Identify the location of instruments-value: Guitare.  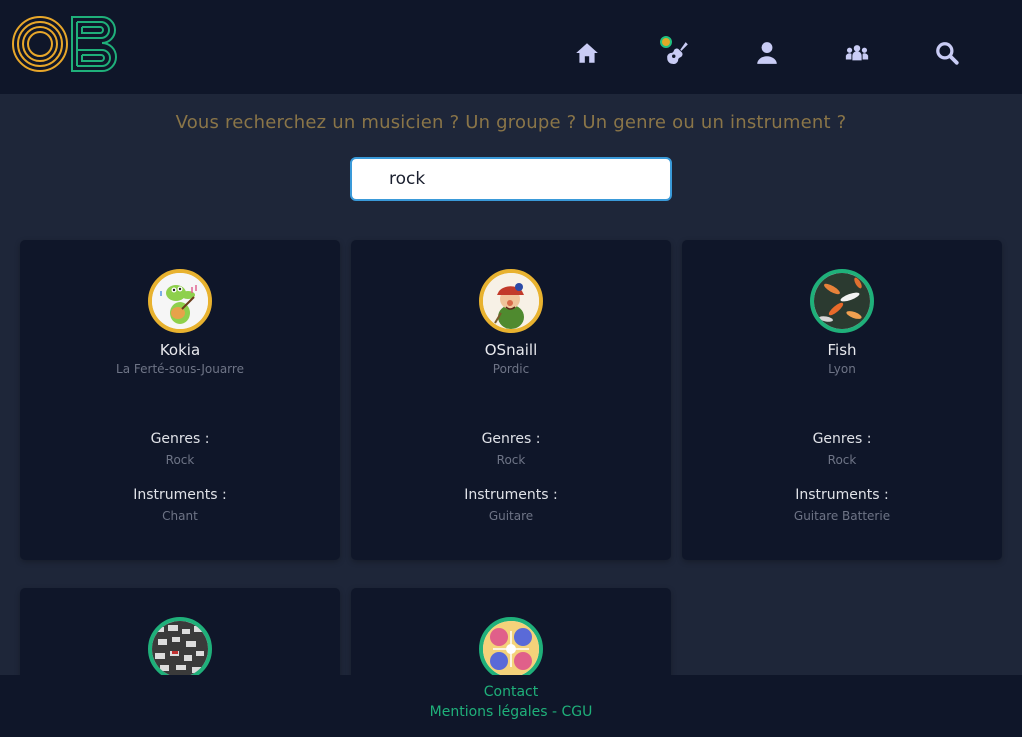
(511, 516).